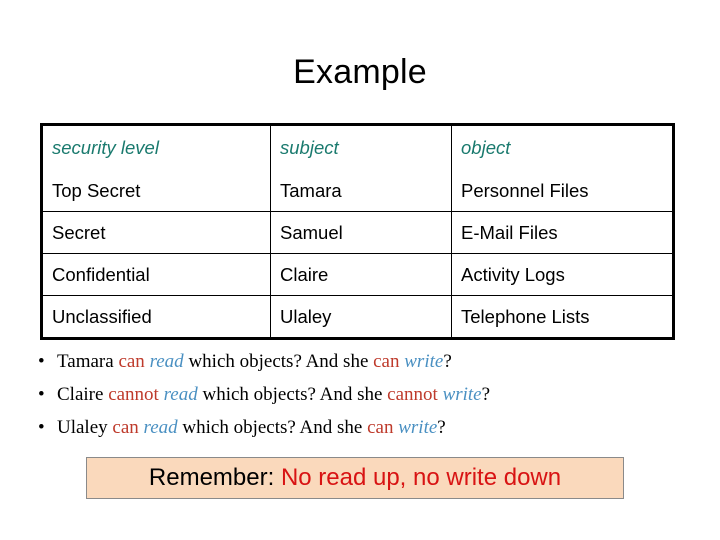  Describe the element at coordinates (156, 232) in the screenshot. I see `cell-security-level: Secret` at that location.